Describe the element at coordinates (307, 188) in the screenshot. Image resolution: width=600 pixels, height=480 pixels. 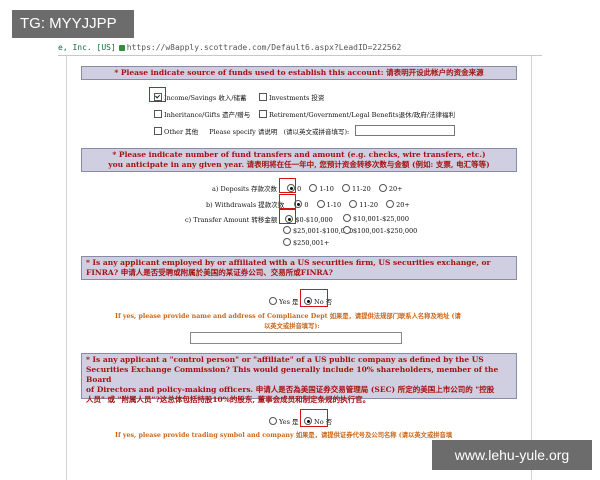
I see `deposits-row: a) Deposits 存款次数 0 1-10 11-20 20+` at that location.